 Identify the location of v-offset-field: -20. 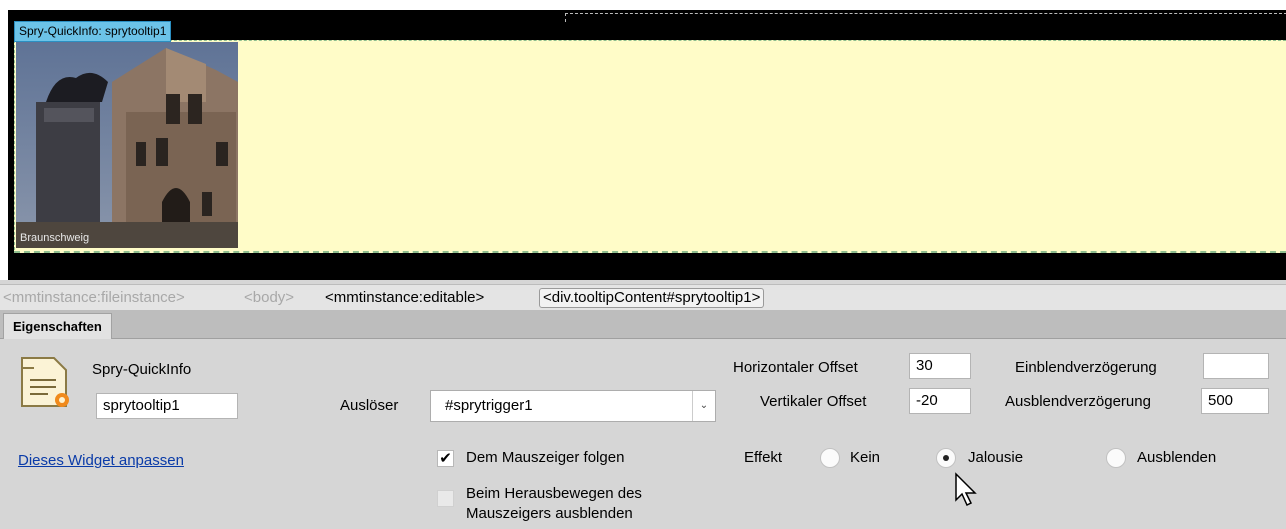
(940, 401).